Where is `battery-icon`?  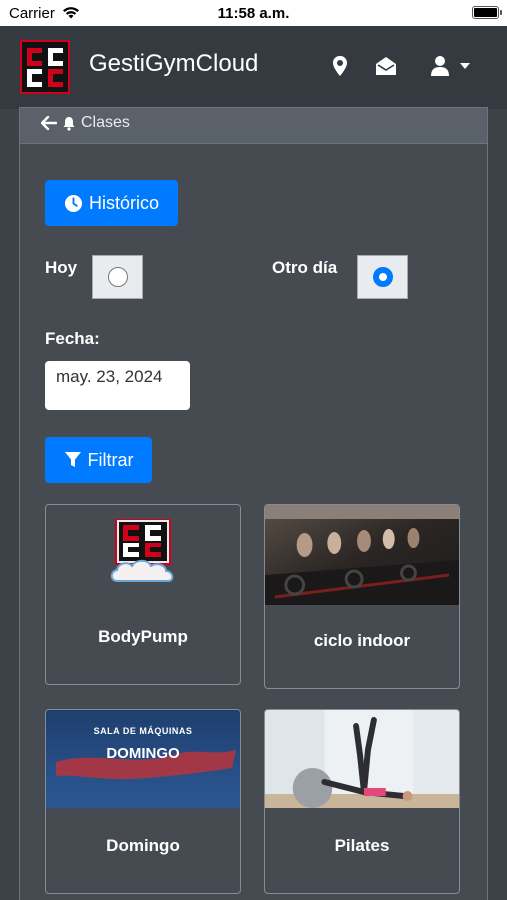 battery-icon is located at coordinates (487, 12).